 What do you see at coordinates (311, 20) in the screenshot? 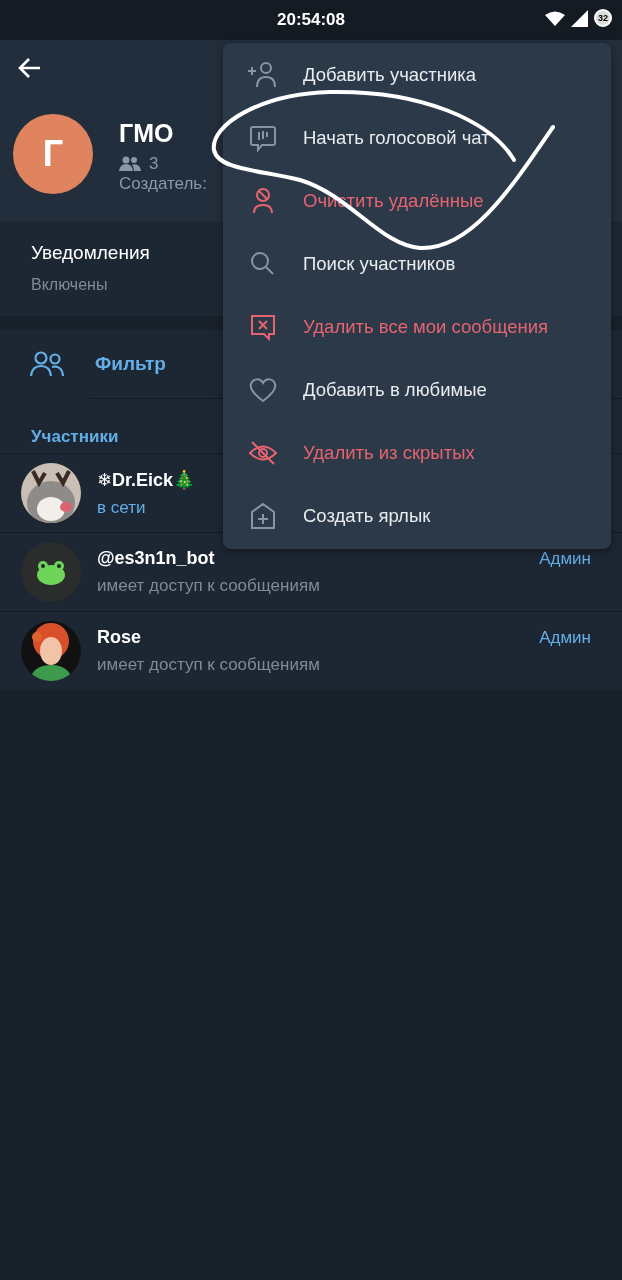
I see `clock: 20:54:08` at bounding box center [311, 20].